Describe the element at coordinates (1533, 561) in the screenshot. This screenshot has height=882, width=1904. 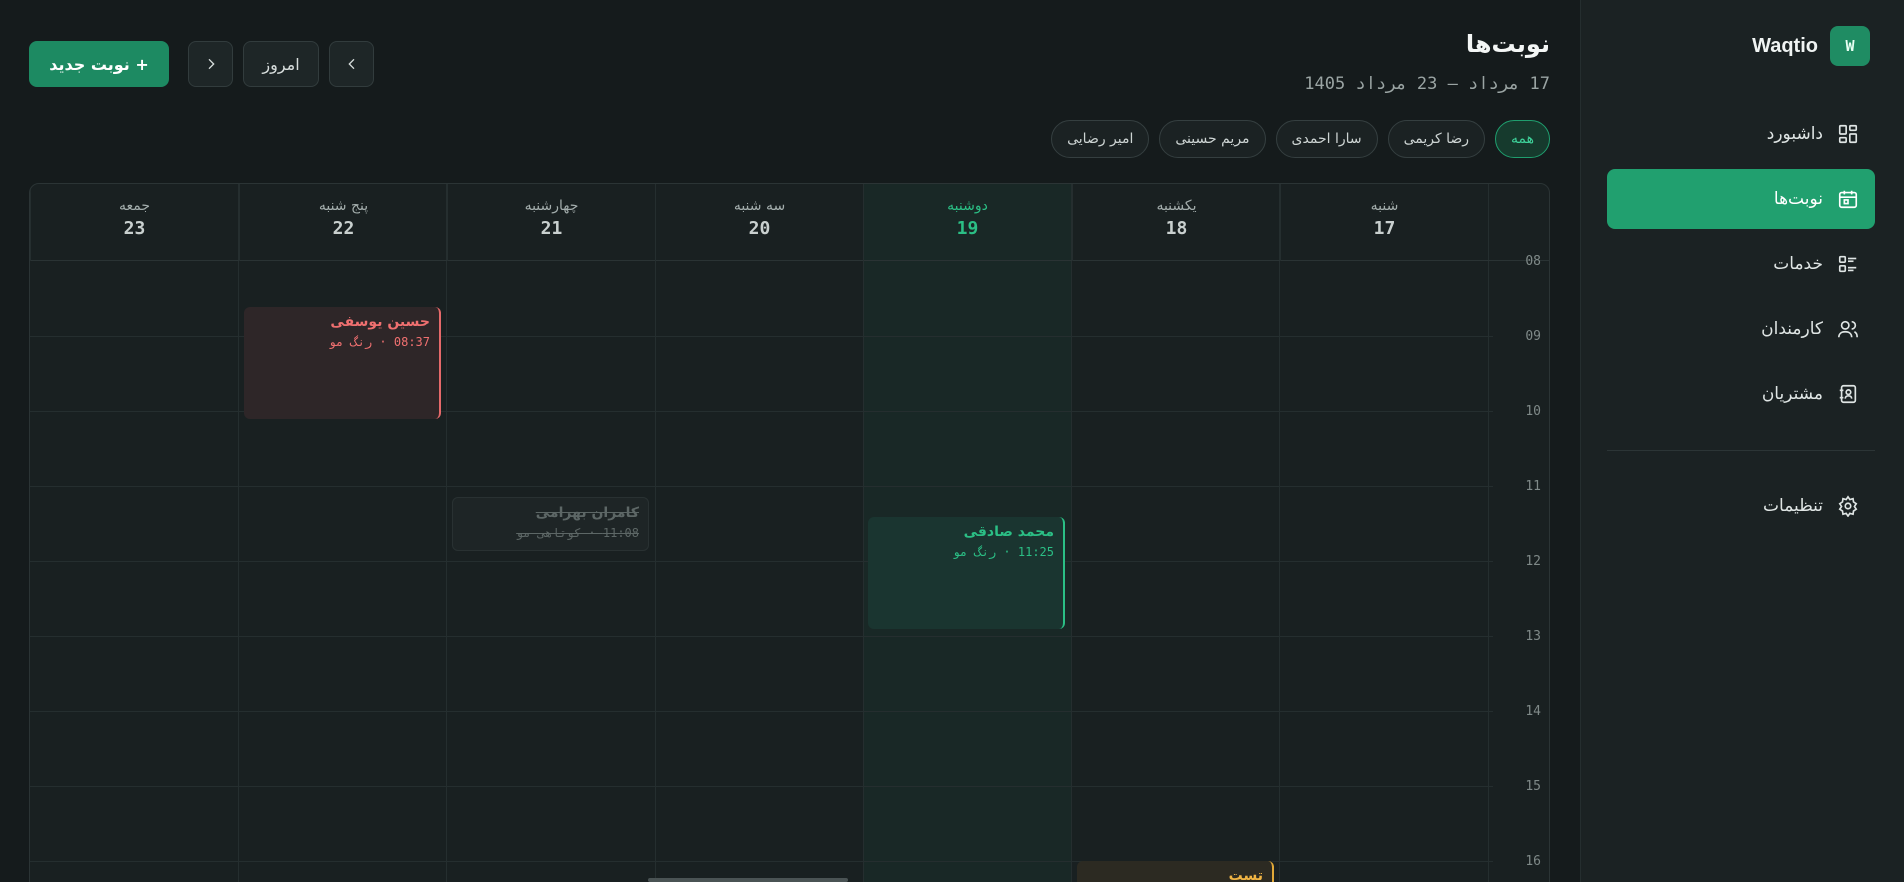
I see `hour-label: 12` at that location.